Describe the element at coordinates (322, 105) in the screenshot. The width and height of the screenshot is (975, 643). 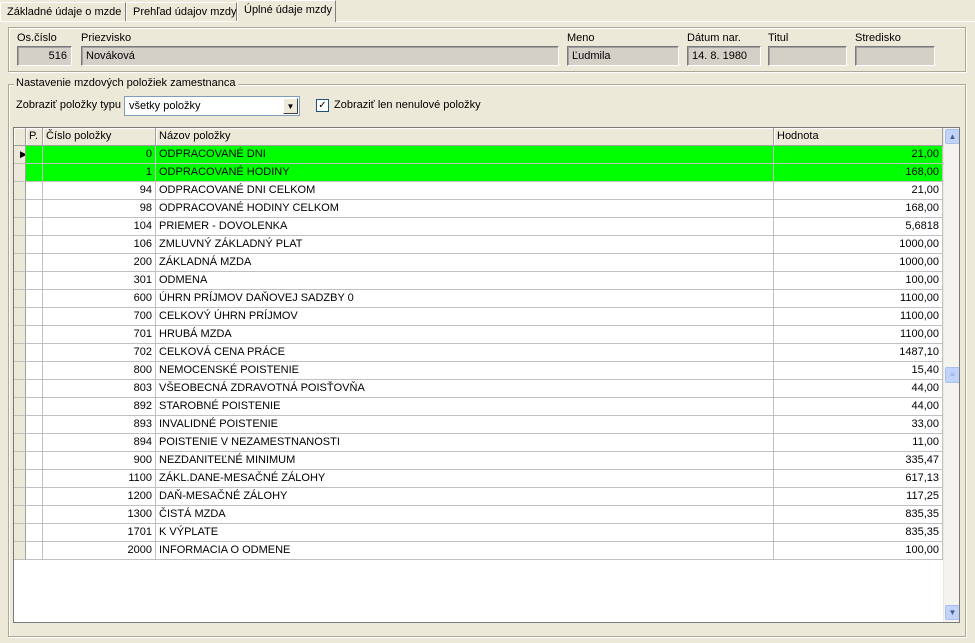
I see `nonzero-checkbox: ✓` at that location.